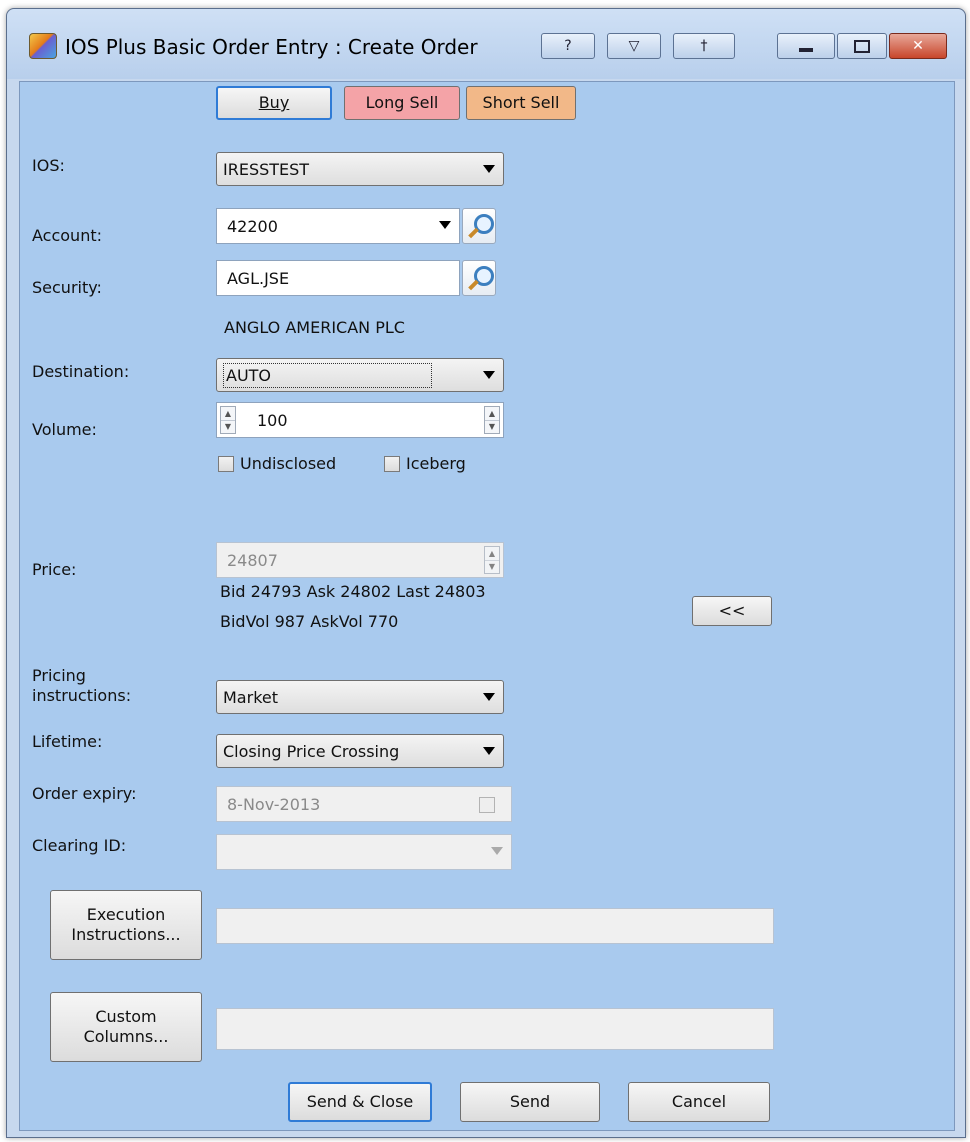 Image resolution: width=970 pixels, height=1142 pixels. What do you see at coordinates (126, 1016) in the screenshot?
I see `custom-label-line1: Custom` at bounding box center [126, 1016].